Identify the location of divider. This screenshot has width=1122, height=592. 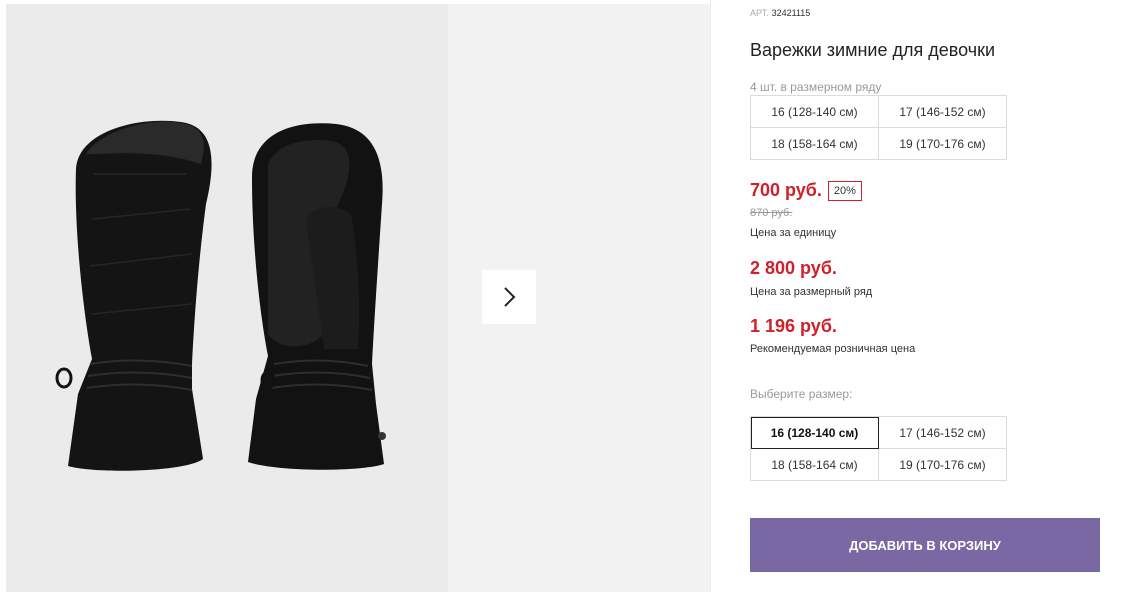
(710, 296).